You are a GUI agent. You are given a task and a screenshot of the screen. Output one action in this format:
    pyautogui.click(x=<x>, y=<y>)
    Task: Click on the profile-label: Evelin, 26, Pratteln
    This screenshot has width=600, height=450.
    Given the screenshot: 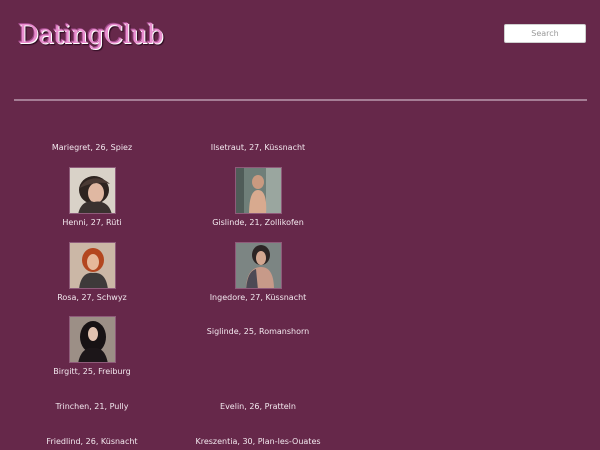 What is the action you would take?
    pyautogui.click(x=258, y=407)
    